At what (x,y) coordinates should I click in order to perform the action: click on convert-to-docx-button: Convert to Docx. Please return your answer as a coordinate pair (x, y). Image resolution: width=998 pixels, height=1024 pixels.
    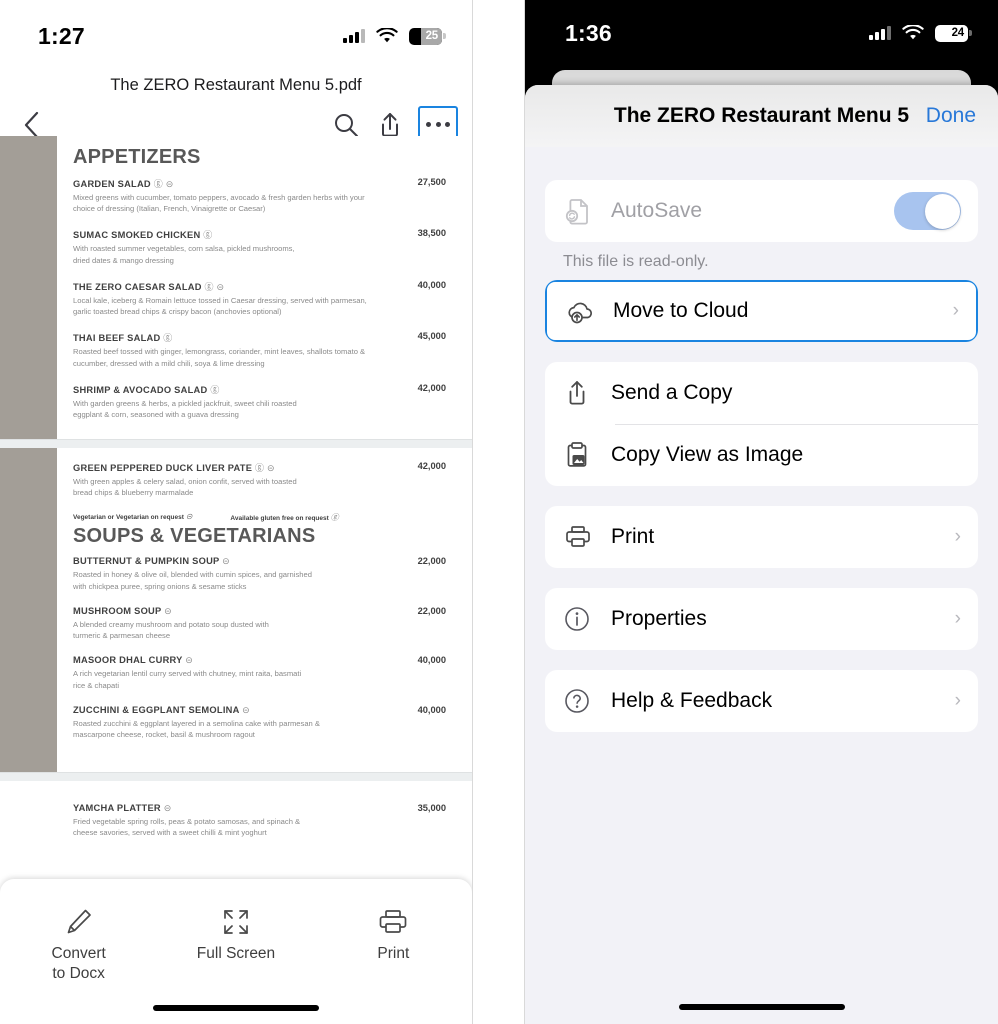
    Looking at the image, I should click on (78, 945).